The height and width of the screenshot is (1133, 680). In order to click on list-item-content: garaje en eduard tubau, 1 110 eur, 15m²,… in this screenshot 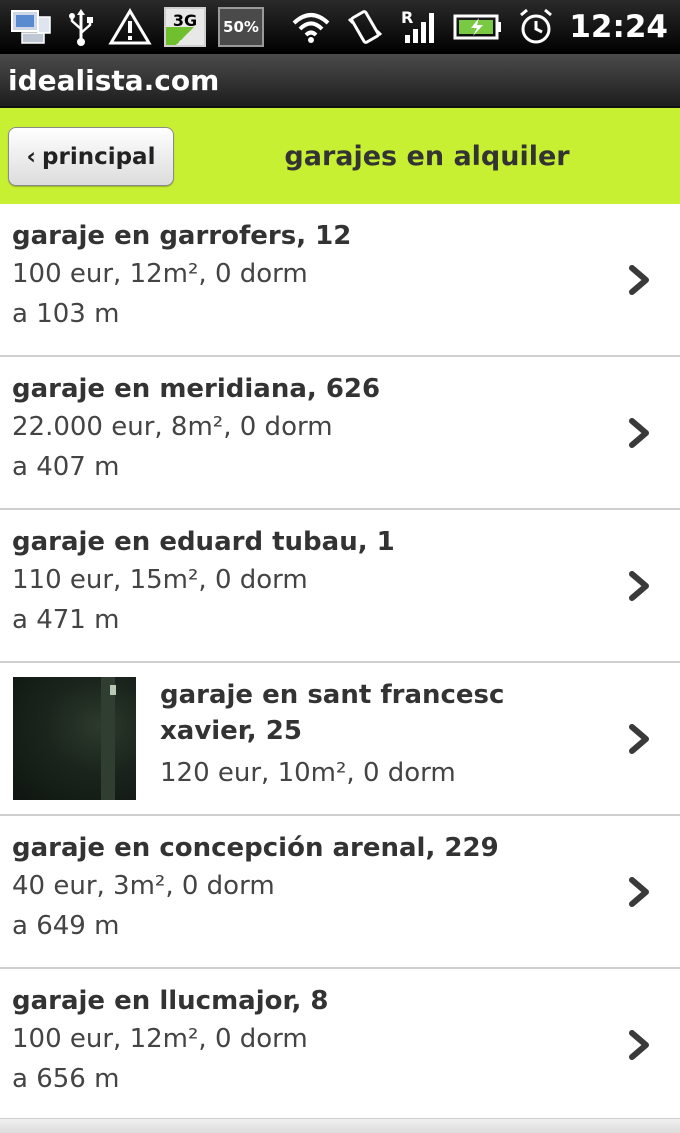, I will do `click(306, 582)`.